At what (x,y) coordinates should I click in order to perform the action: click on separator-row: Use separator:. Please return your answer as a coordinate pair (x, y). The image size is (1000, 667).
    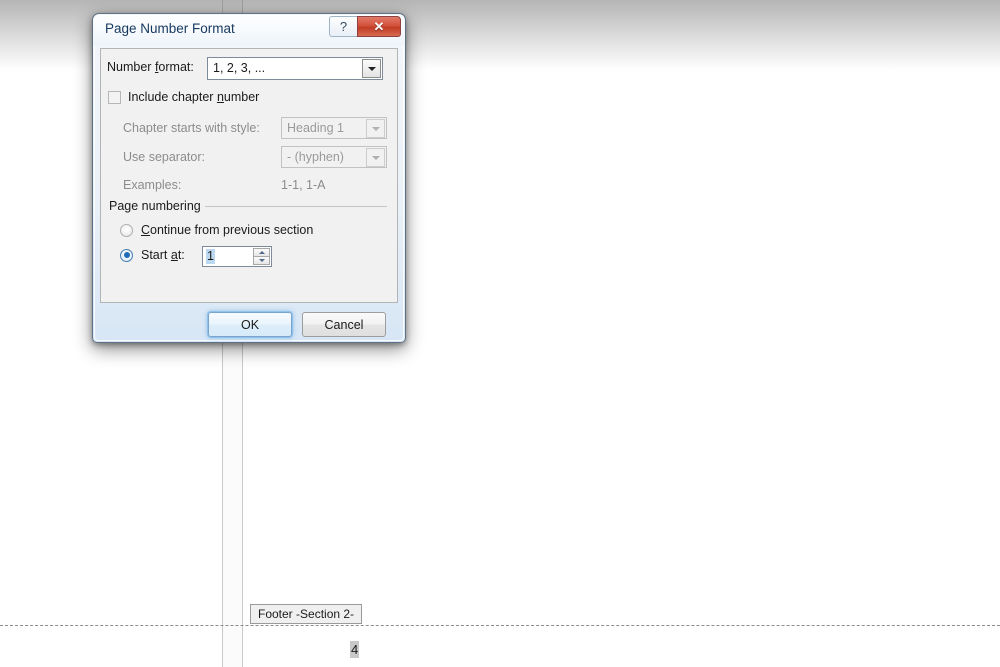
    Looking at the image, I should click on (164, 157).